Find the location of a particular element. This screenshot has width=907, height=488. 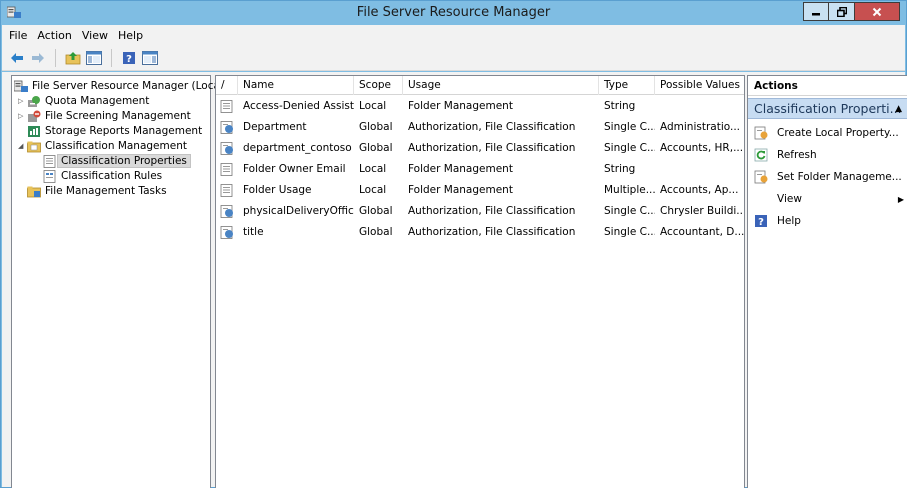

quota-icon is located at coordinates (34, 101).